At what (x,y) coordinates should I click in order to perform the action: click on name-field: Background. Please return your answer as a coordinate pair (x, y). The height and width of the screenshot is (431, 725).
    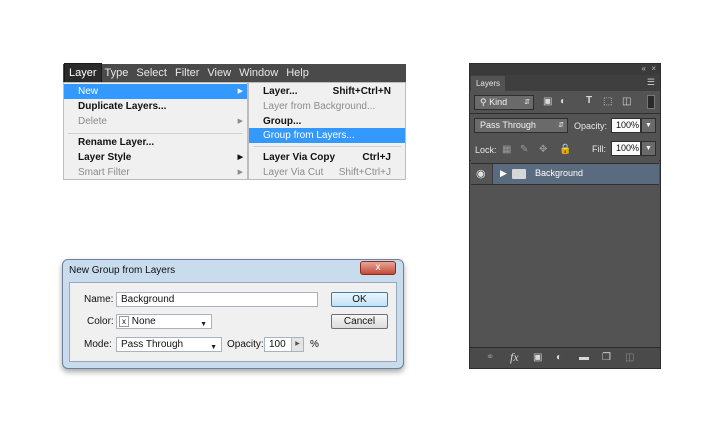
    Looking at the image, I should click on (217, 299).